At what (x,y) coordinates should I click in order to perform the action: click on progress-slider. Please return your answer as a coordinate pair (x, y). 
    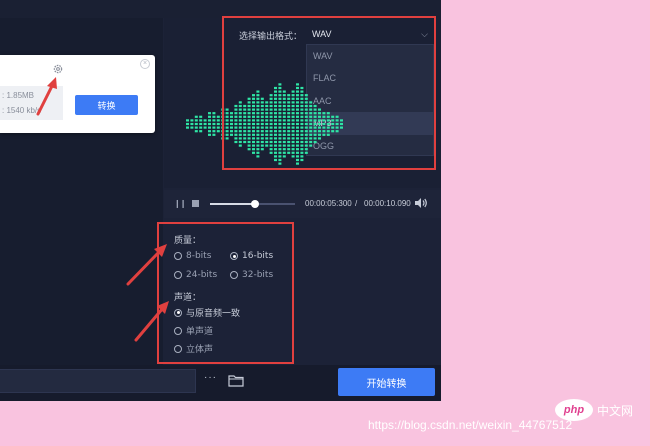
    Looking at the image, I should click on (252, 204).